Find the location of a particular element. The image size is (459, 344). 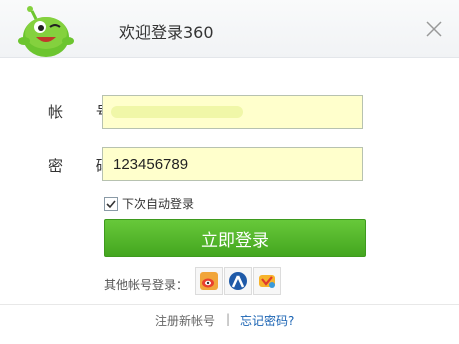

renren-login-button is located at coordinates (238, 281).